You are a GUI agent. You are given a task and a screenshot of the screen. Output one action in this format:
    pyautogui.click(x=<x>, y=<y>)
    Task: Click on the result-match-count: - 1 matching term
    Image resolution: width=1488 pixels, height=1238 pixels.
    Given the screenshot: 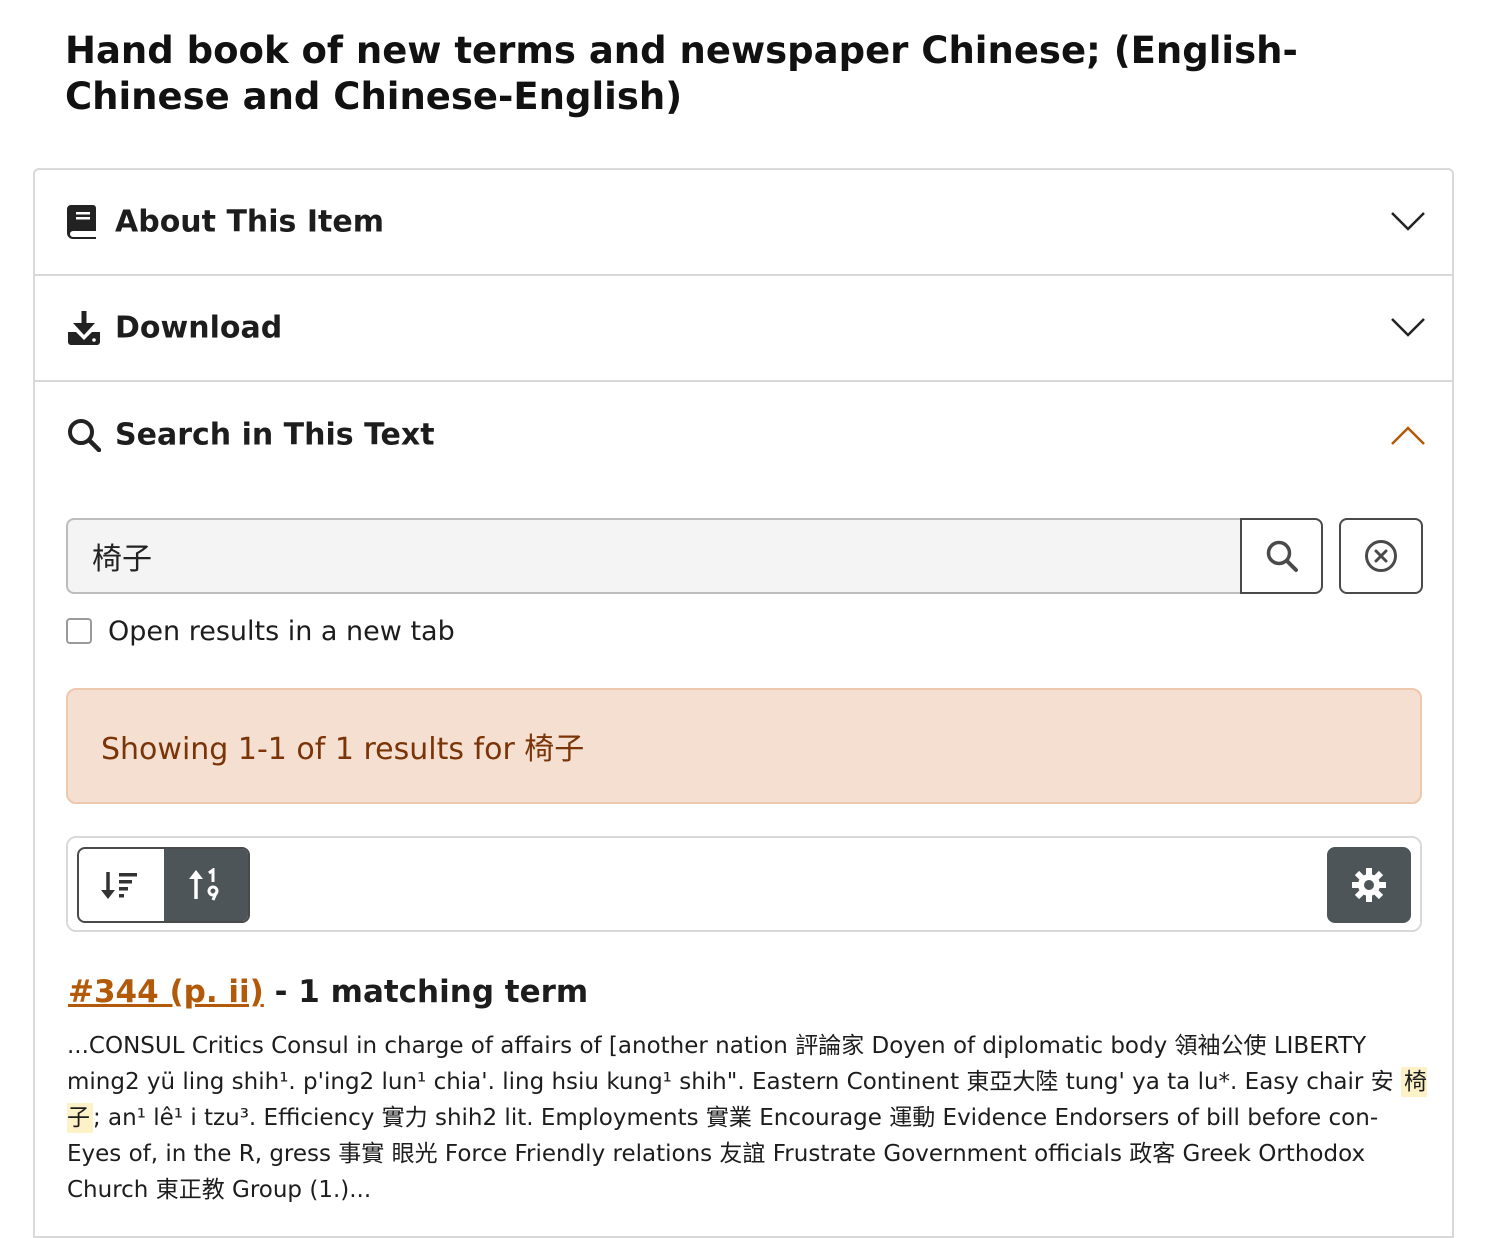 What is the action you would take?
    pyautogui.click(x=426, y=992)
    